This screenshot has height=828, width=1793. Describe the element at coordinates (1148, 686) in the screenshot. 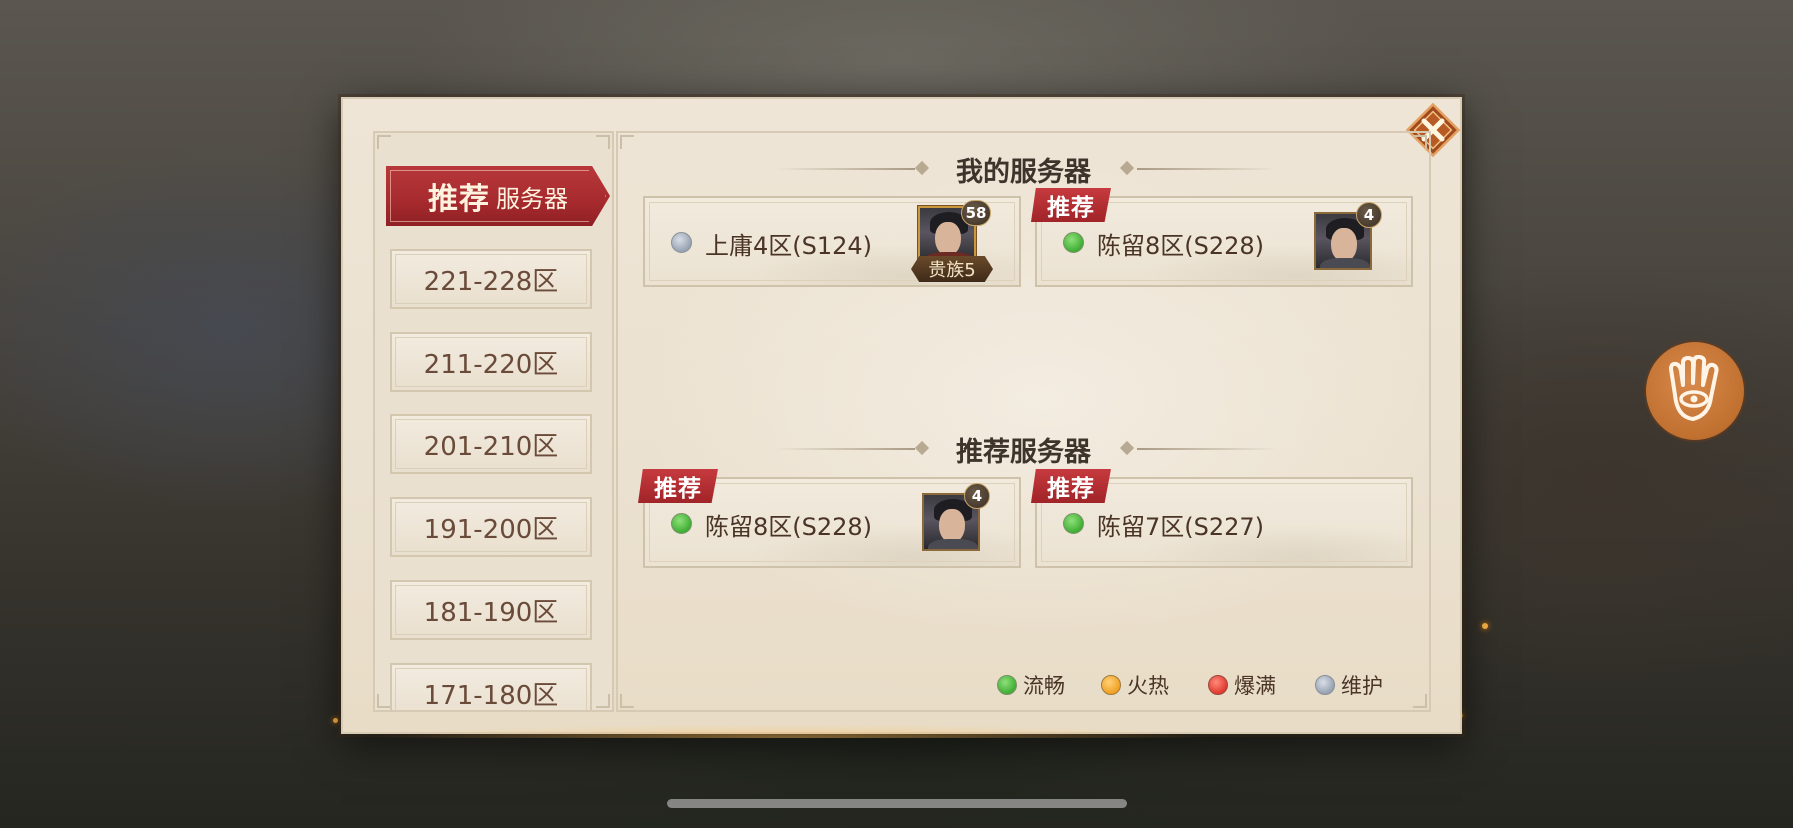

I see `legend-label: 火热` at that location.